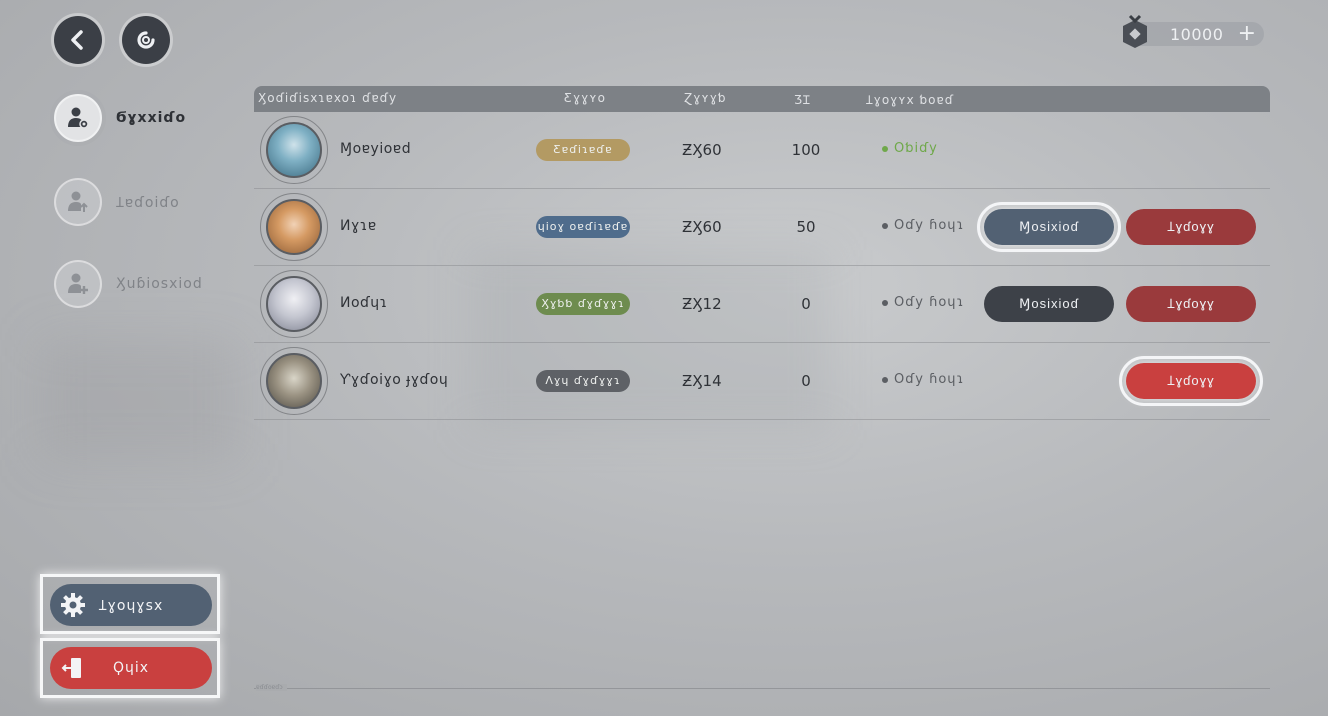 Image resolution: width=1328 pixels, height=716 pixels. Describe the element at coordinates (806, 227) in the screenshot. I see `friend-count: 50` at that location.